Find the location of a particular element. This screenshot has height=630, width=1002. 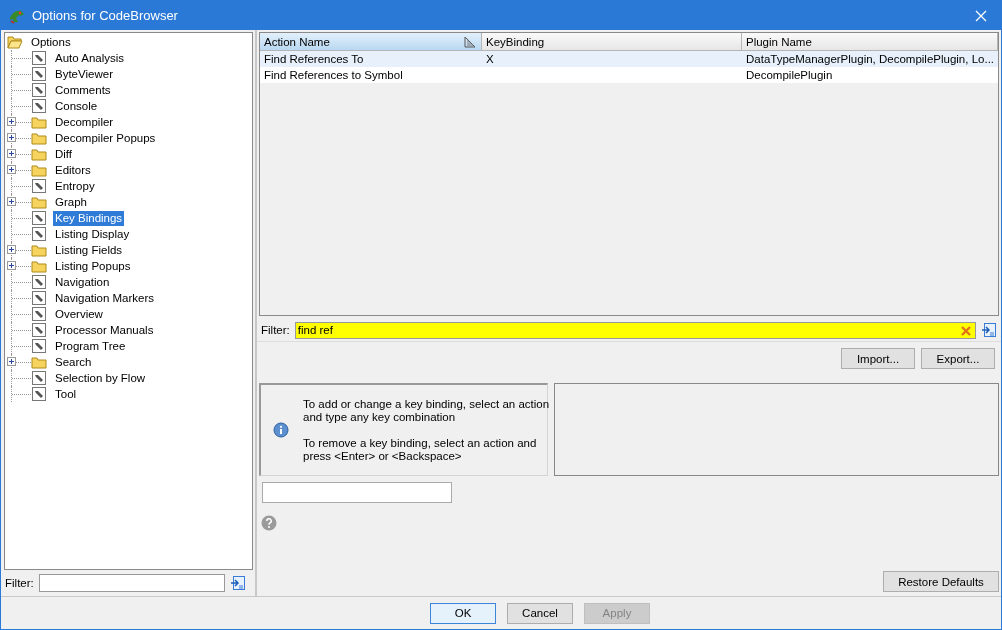

tree-item: Selection by Flow is located at coordinates (100, 378).